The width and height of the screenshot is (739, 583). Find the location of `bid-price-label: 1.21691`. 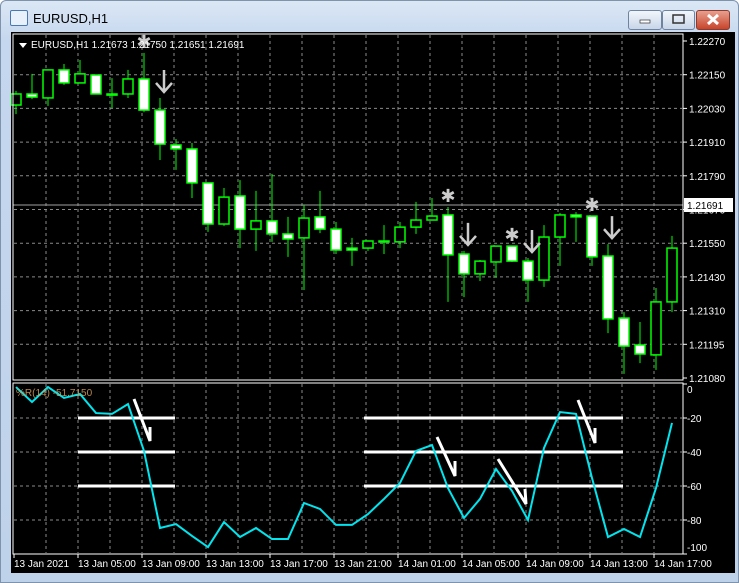

bid-price-label: 1.21691 is located at coordinates (705, 206).